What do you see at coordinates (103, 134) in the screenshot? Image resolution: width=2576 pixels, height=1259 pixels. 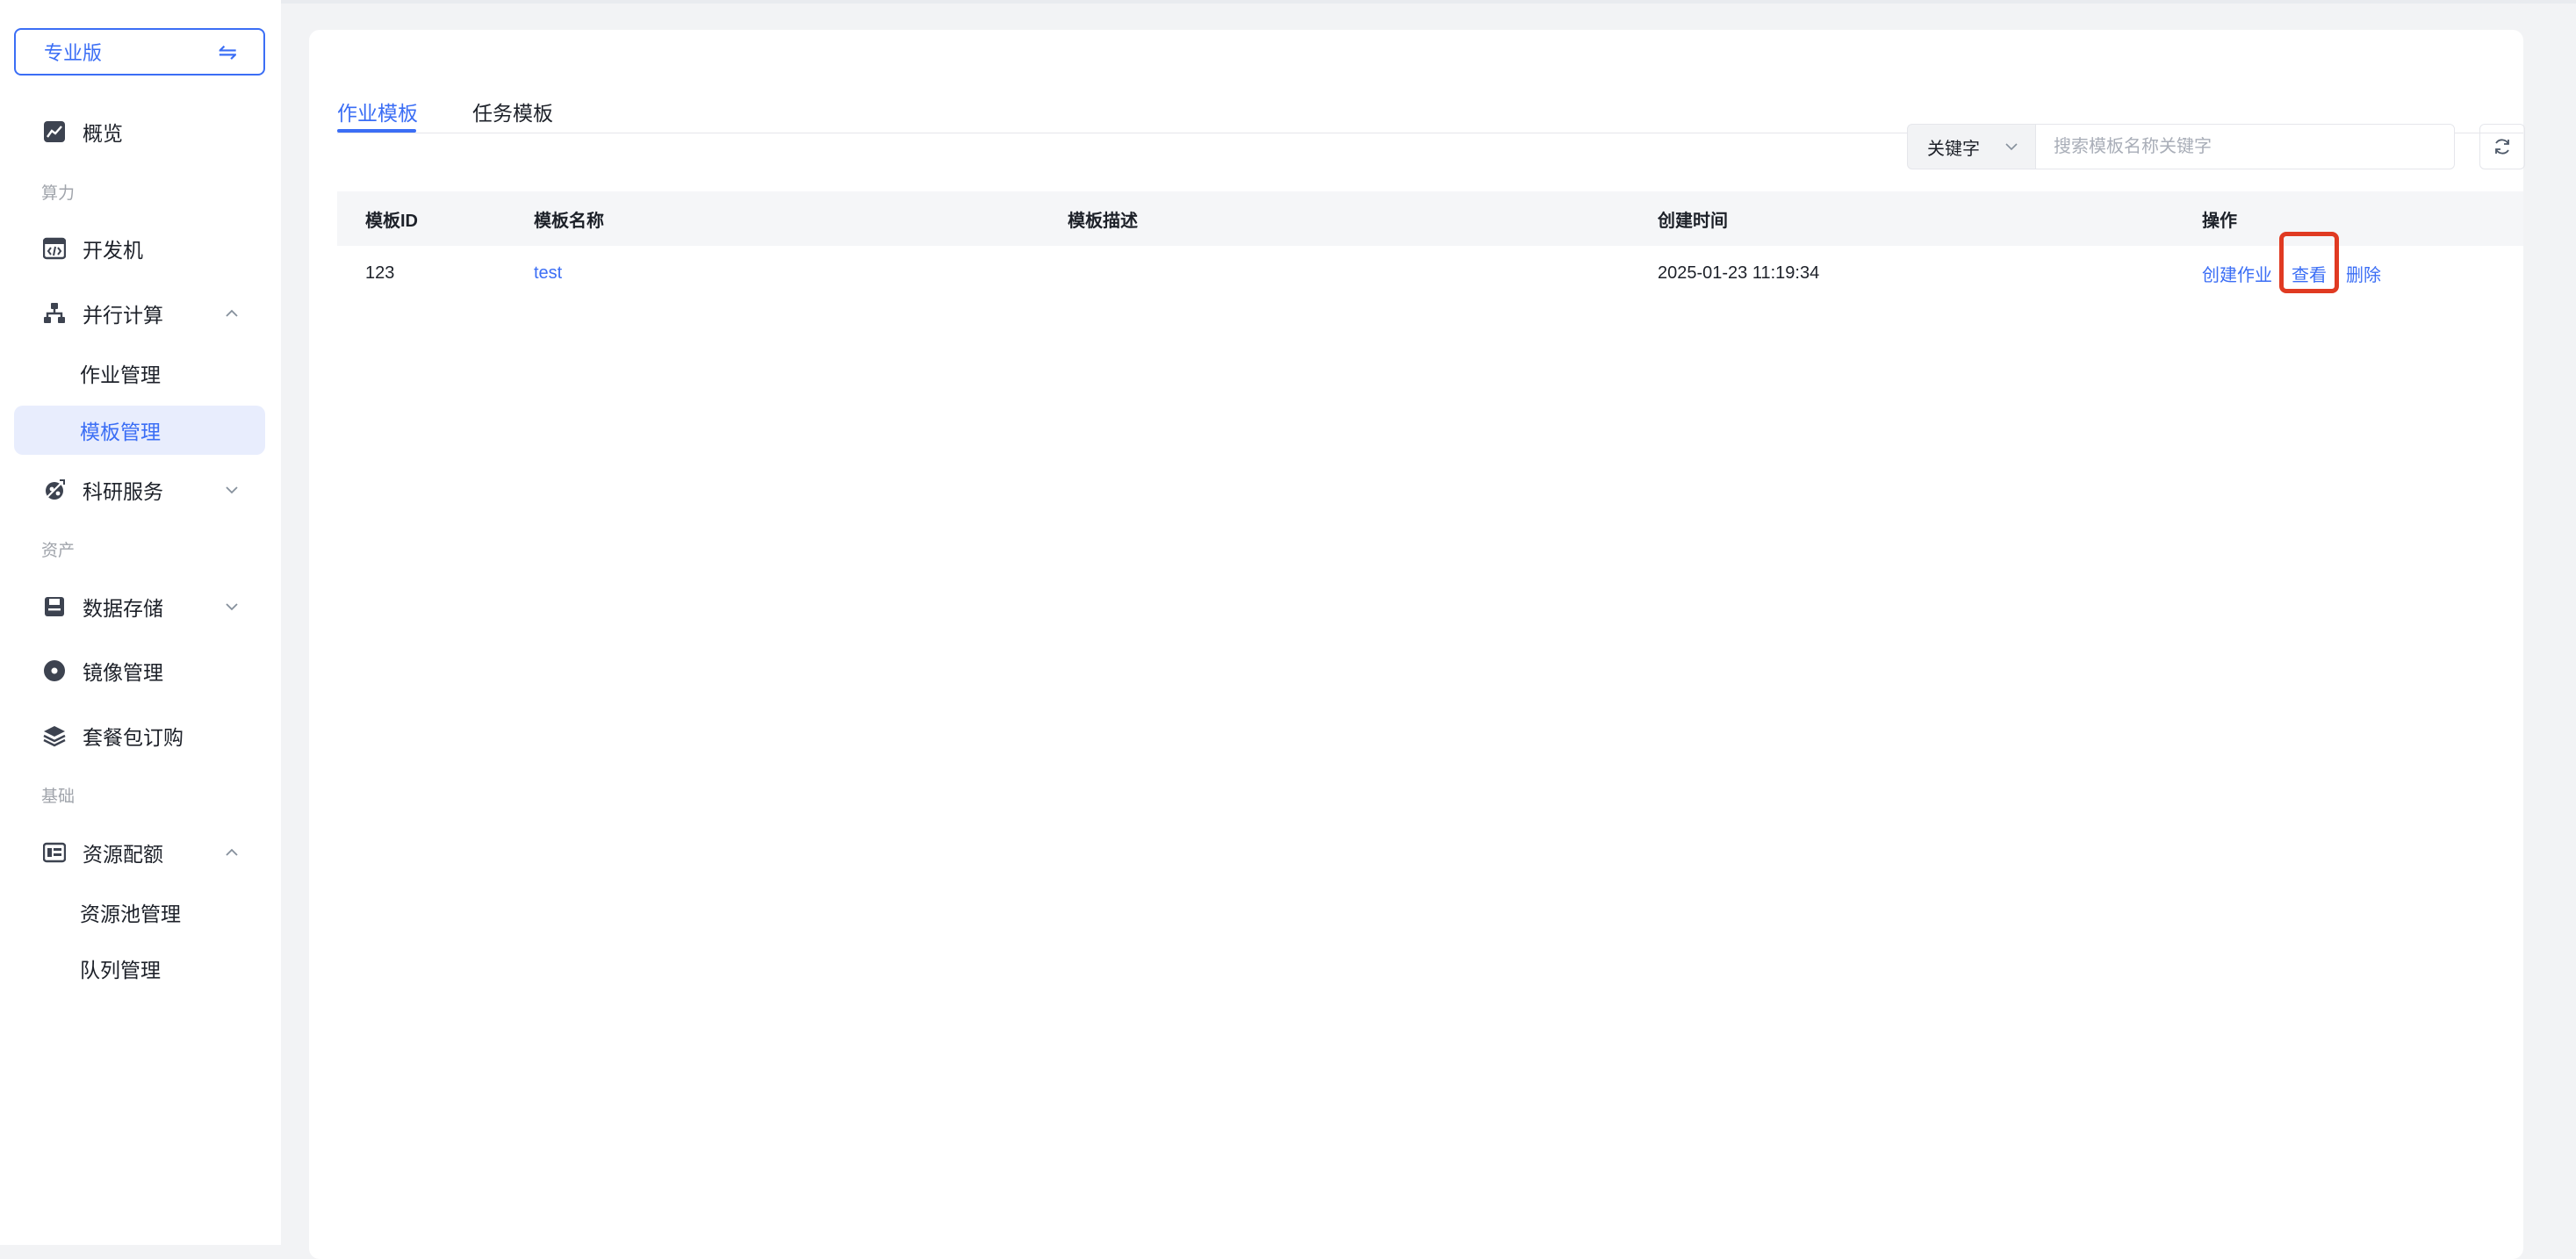 I see `nav-overview-label: 概览` at bounding box center [103, 134].